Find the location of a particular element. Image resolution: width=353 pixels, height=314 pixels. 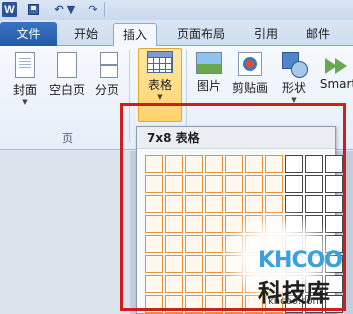

tab-mailings: 邮件 is located at coordinates (318, 34).